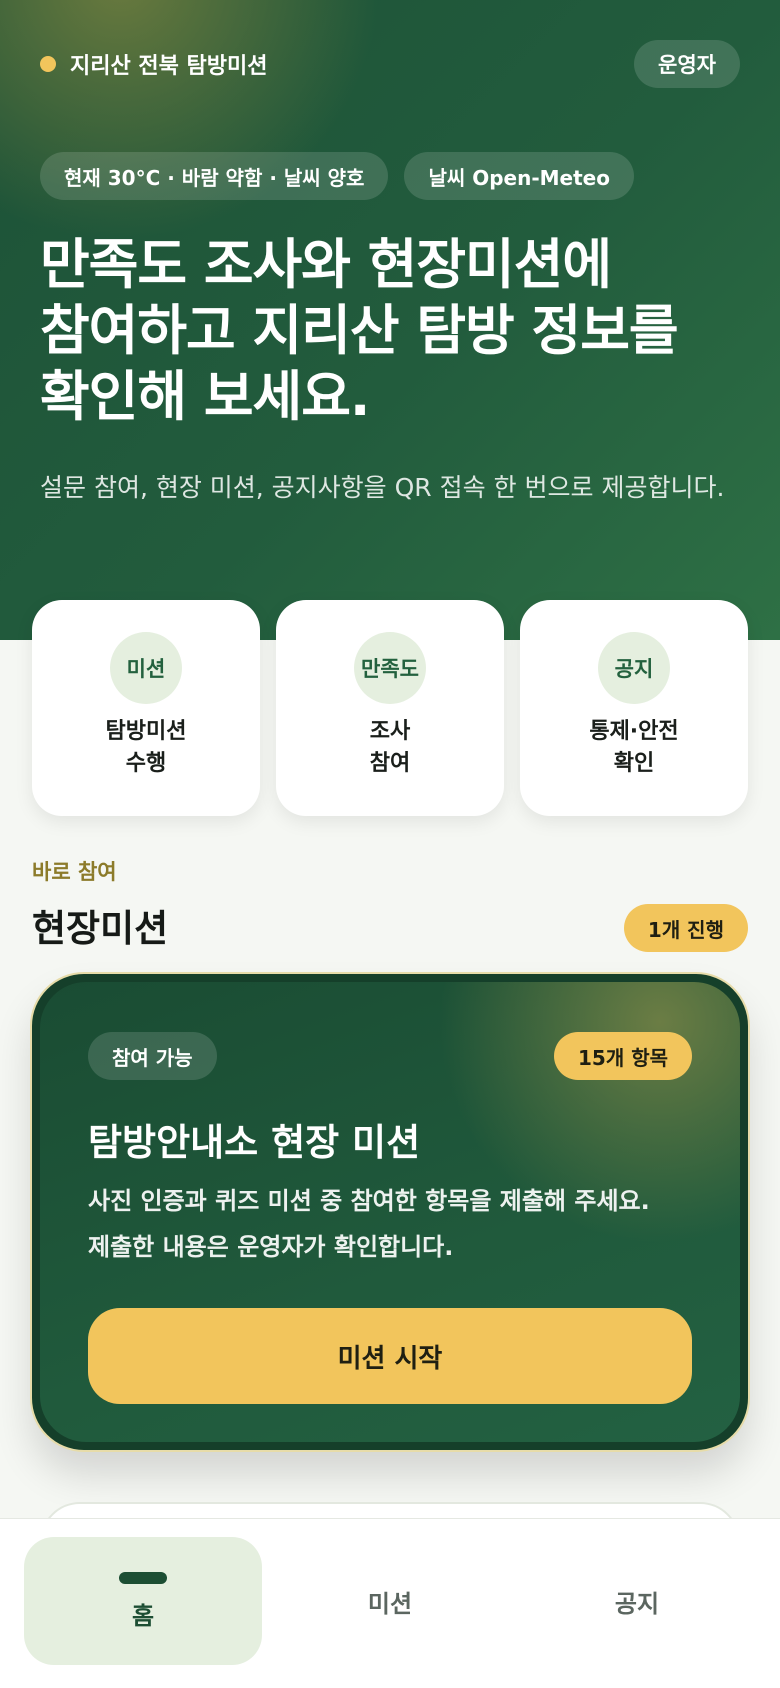  What do you see at coordinates (205, 396) in the screenshot?
I see `hero-title-line: 확인해 보세요.` at bounding box center [205, 396].